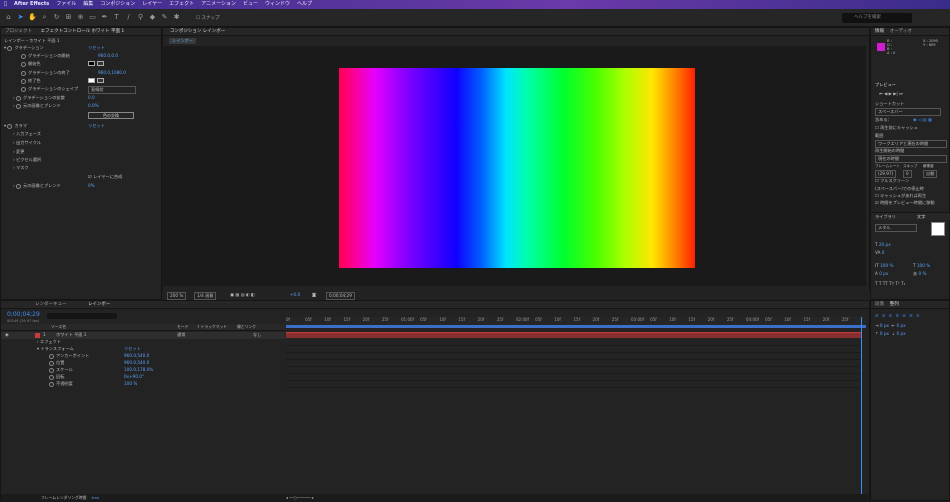 The width and height of the screenshot is (950, 502). Describe the element at coordinates (921, 217) in the screenshot. I see `tab-text: 文字` at that location.